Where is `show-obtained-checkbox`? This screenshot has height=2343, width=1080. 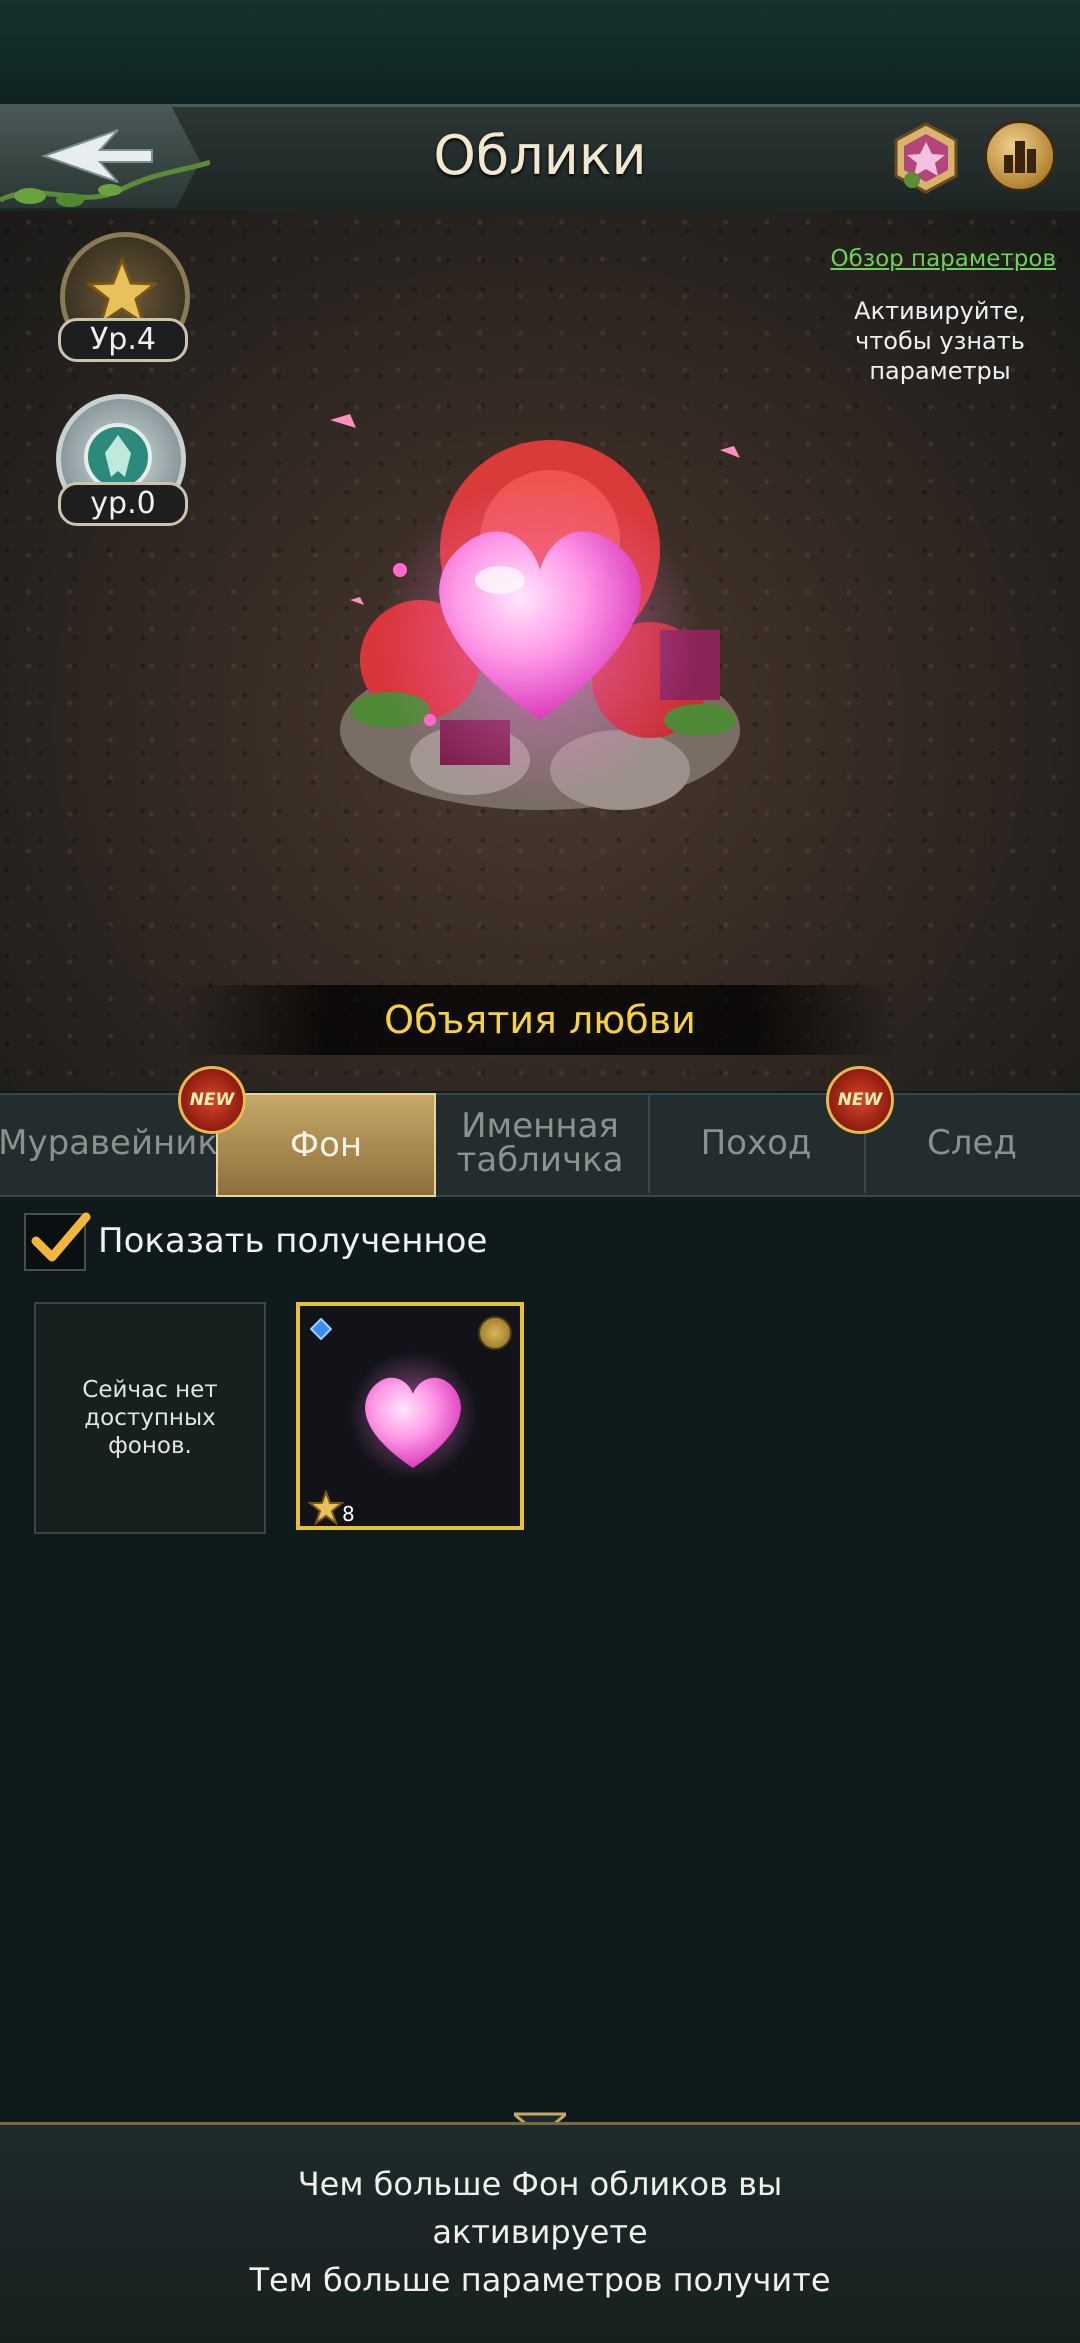 show-obtained-checkbox is located at coordinates (57, 1241).